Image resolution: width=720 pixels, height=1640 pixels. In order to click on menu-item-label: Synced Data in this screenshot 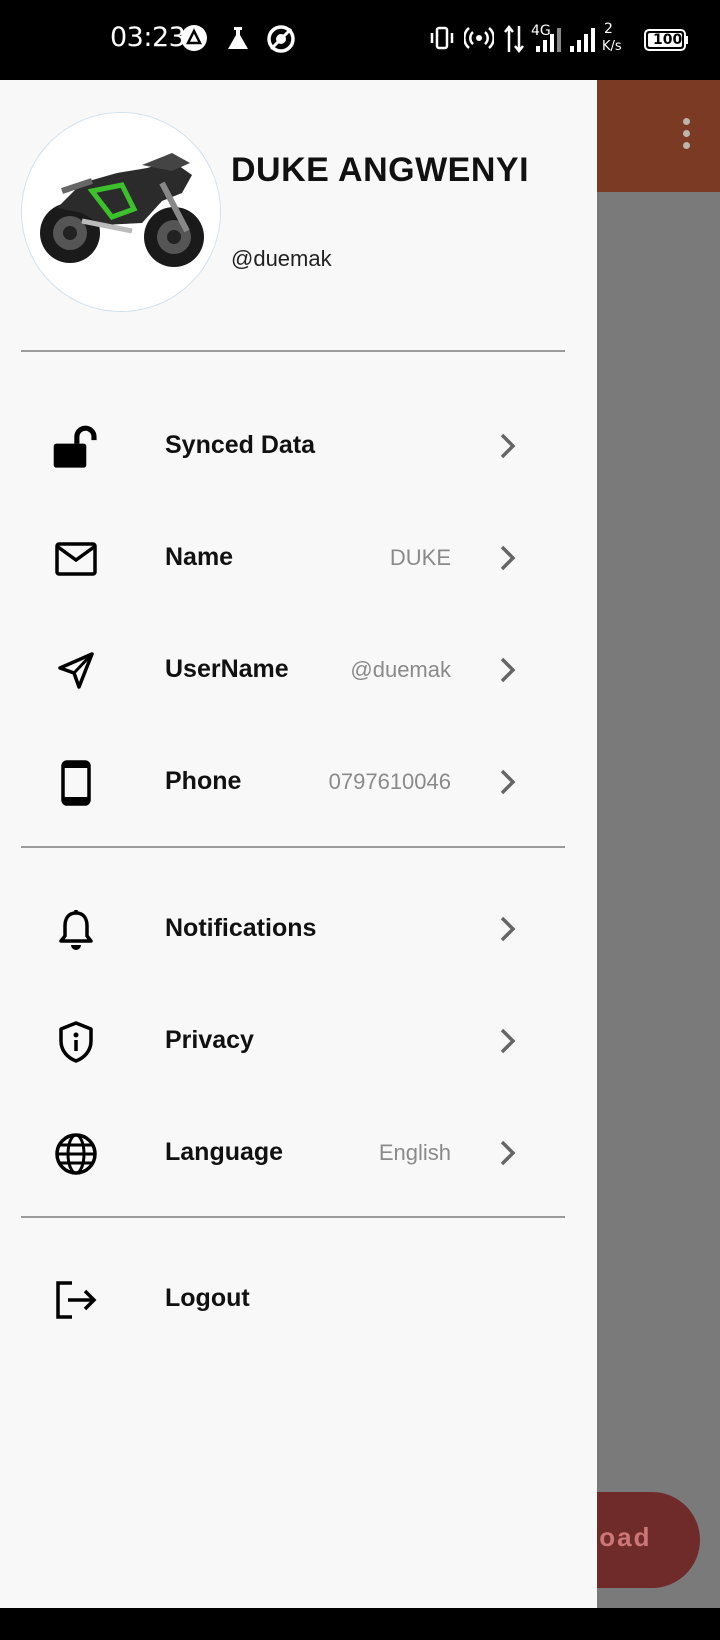, I will do `click(240, 445)`.